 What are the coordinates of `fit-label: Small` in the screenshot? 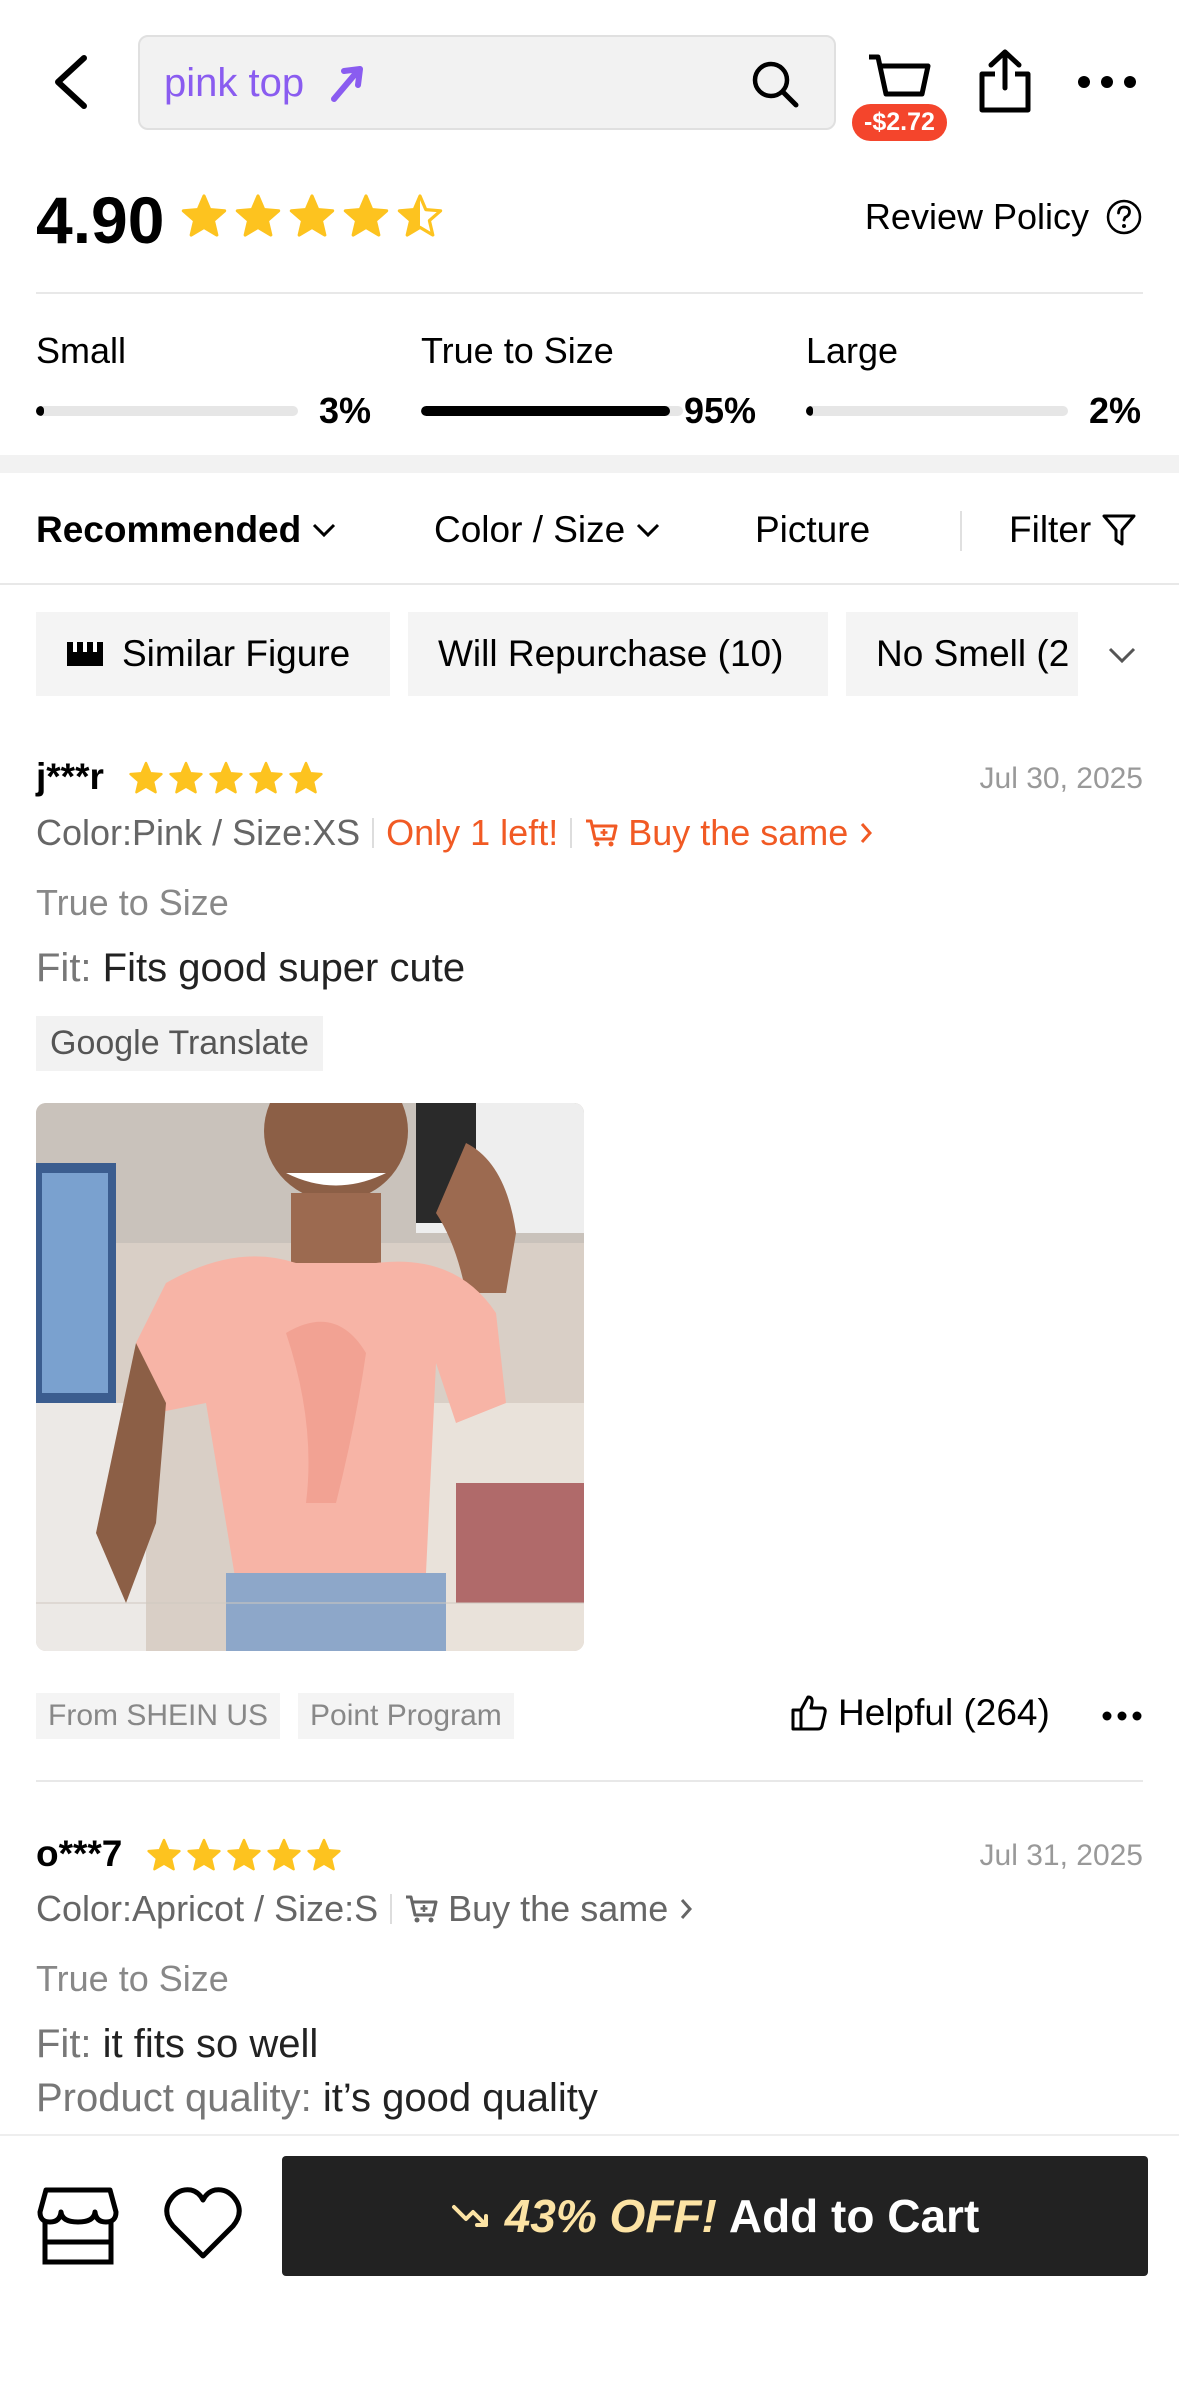 It's located at (81, 350).